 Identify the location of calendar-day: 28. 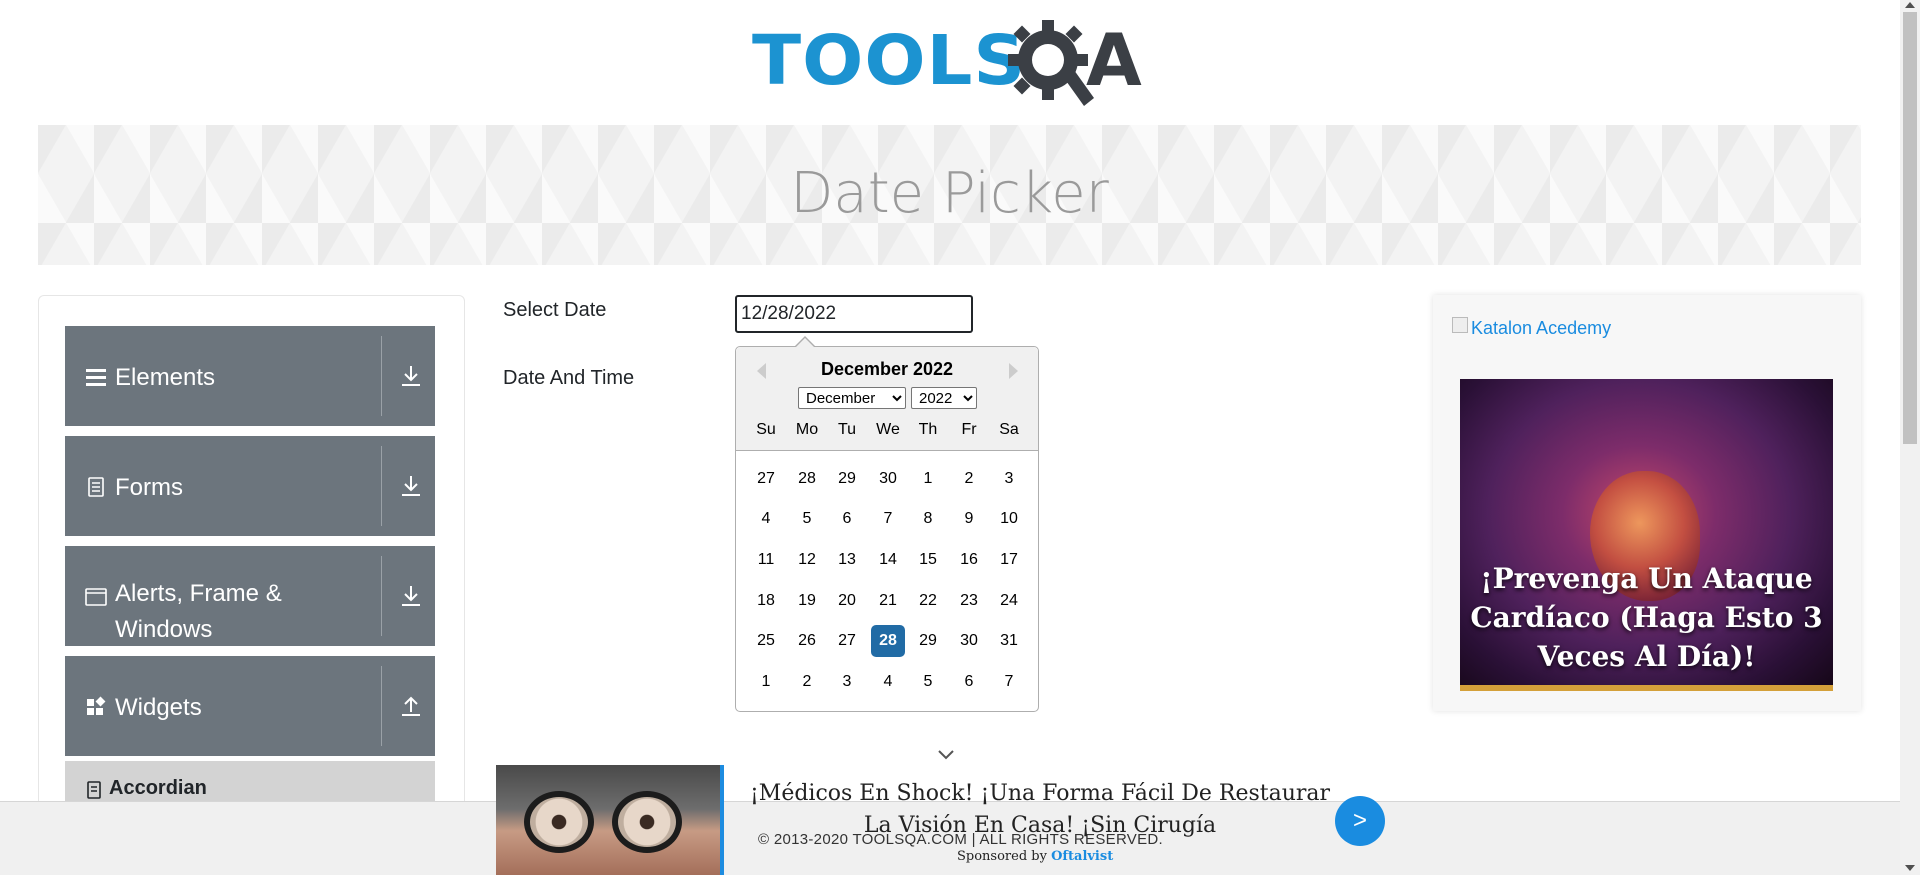
(807, 479).